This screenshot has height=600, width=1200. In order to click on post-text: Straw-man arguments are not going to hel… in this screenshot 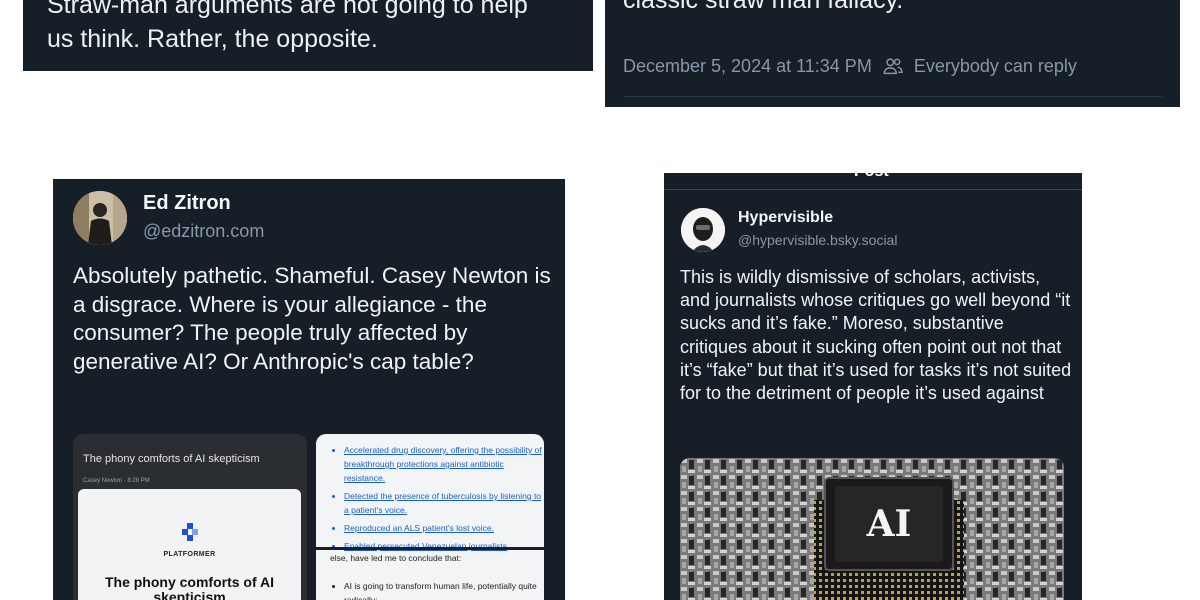, I will do `click(287, 28)`.